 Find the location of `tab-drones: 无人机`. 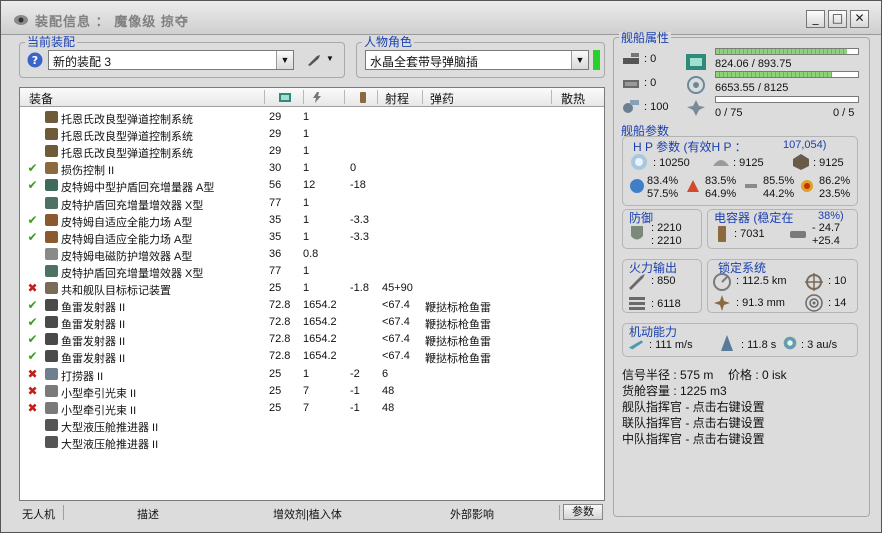

tab-drones: 无人机 is located at coordinates (38, 514).